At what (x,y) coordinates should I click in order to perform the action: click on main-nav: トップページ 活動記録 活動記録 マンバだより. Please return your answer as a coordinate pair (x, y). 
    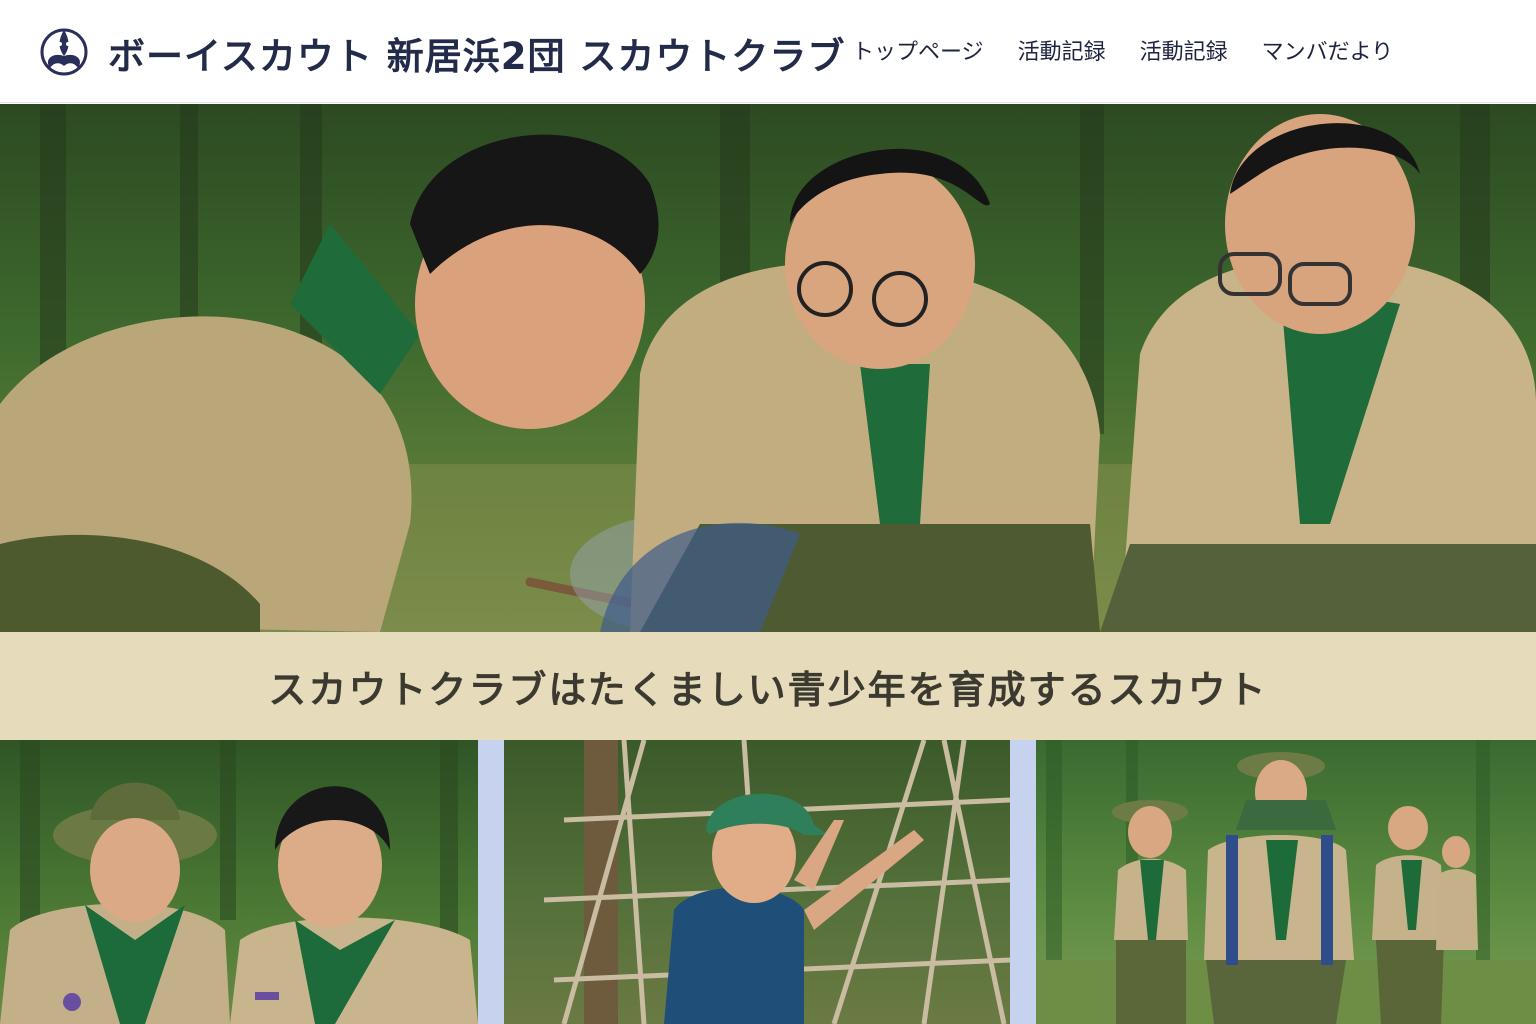
    Looking at the image, I should click on (1122, 50).